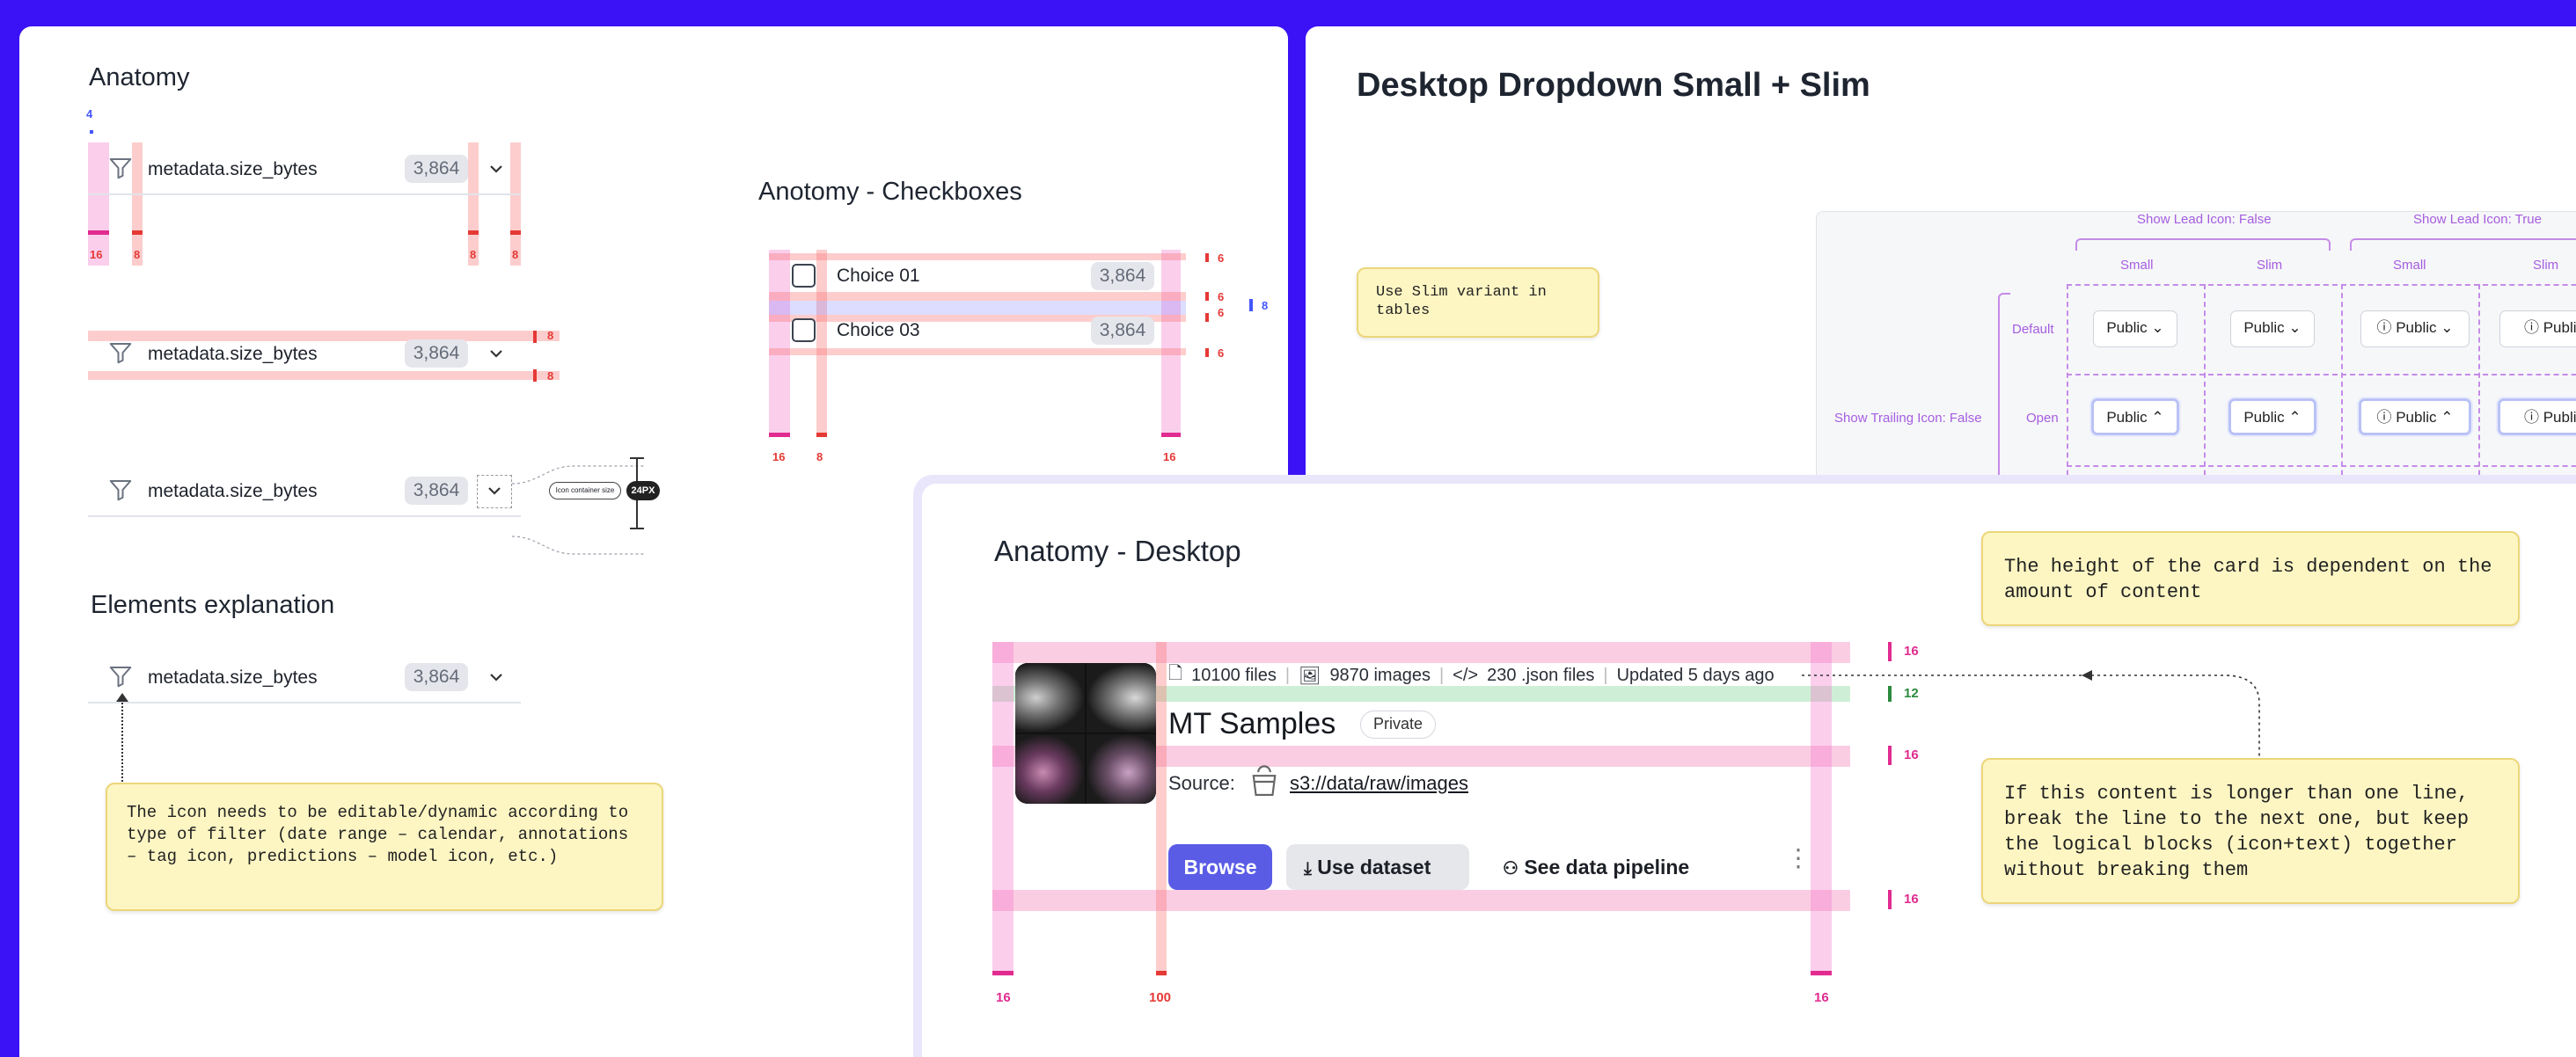  I want to click on choice-1-label: Choice 01, so click(878, 276).